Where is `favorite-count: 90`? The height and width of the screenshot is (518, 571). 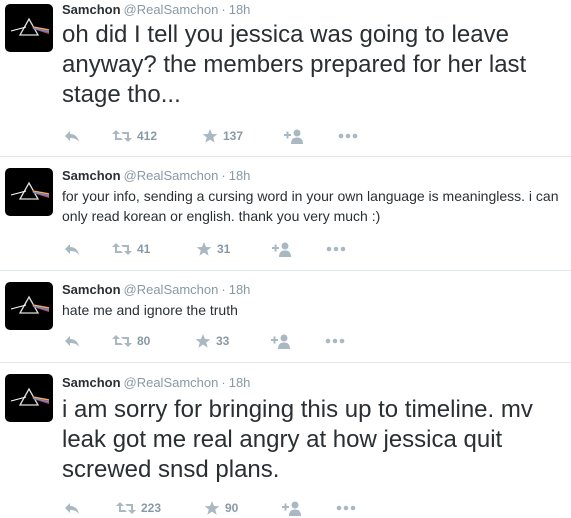 favorite-count: 90 is located at coordinates (232, 508).